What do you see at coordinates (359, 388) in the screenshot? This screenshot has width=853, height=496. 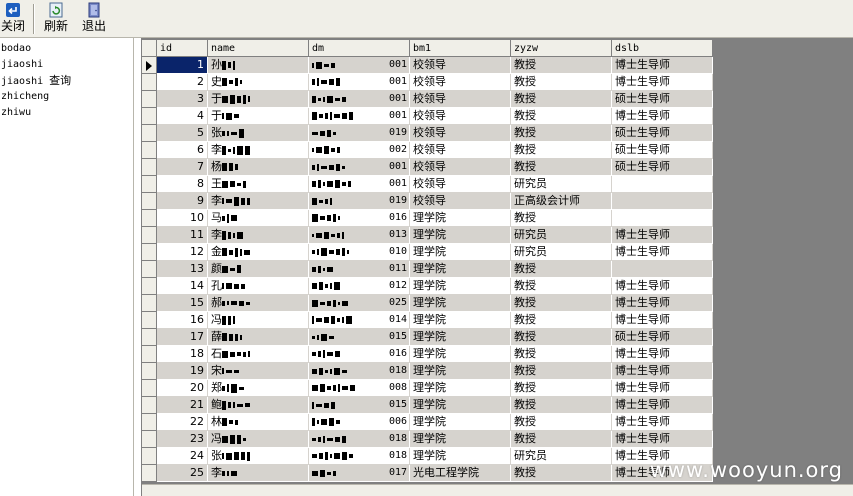 I see `cell-dm: 008` at bounding box center [359, 388].